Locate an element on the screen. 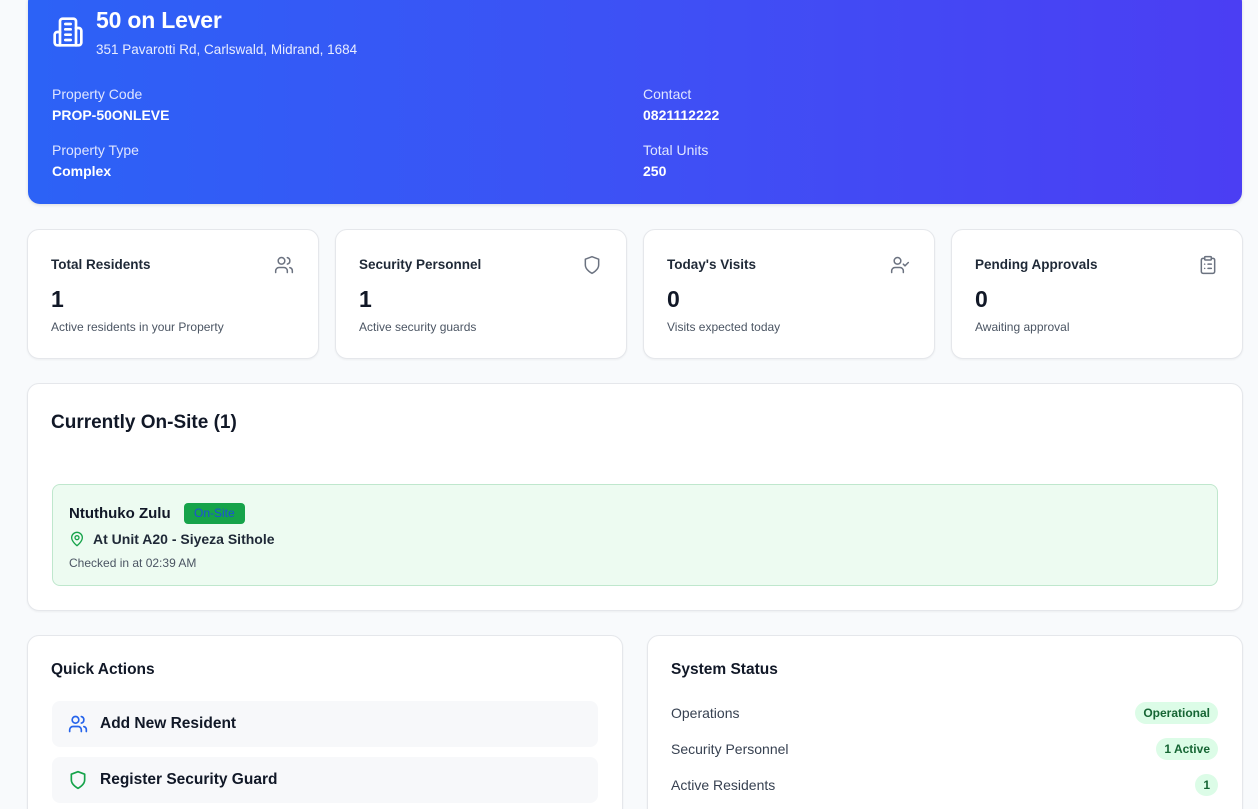 The image size is (1258, 809). add-new-resident-label: Add New Resident is located at coordinates (168, 723).